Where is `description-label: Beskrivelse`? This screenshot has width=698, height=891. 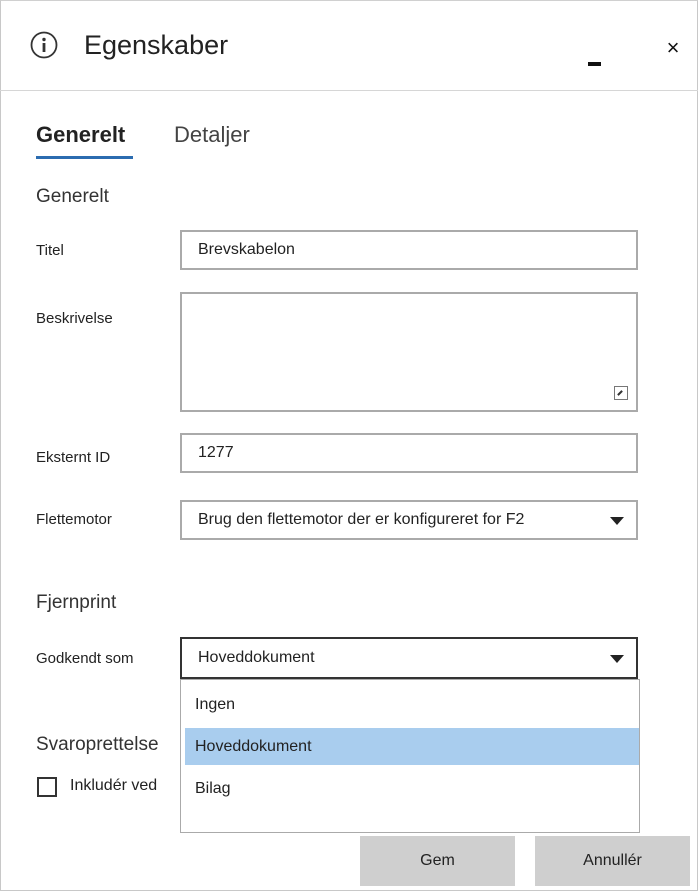 description-label: Beskrivelse is located at coordinates (74, 318).